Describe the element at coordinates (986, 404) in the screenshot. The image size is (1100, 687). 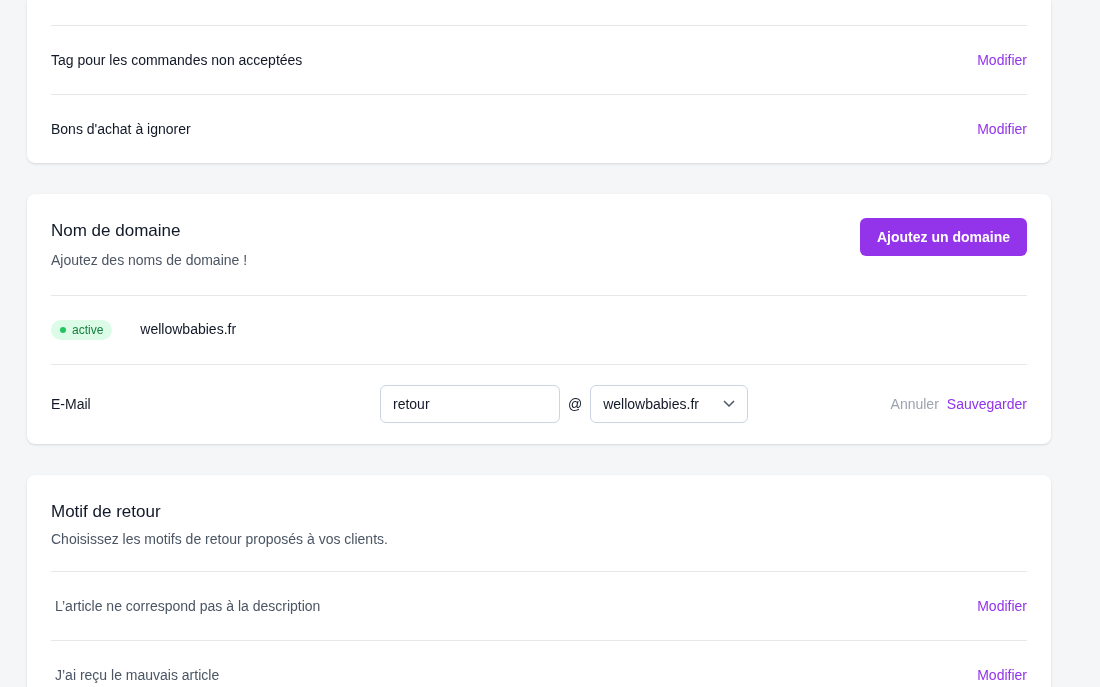
I see `save-link: Sauvegarder` at that location.